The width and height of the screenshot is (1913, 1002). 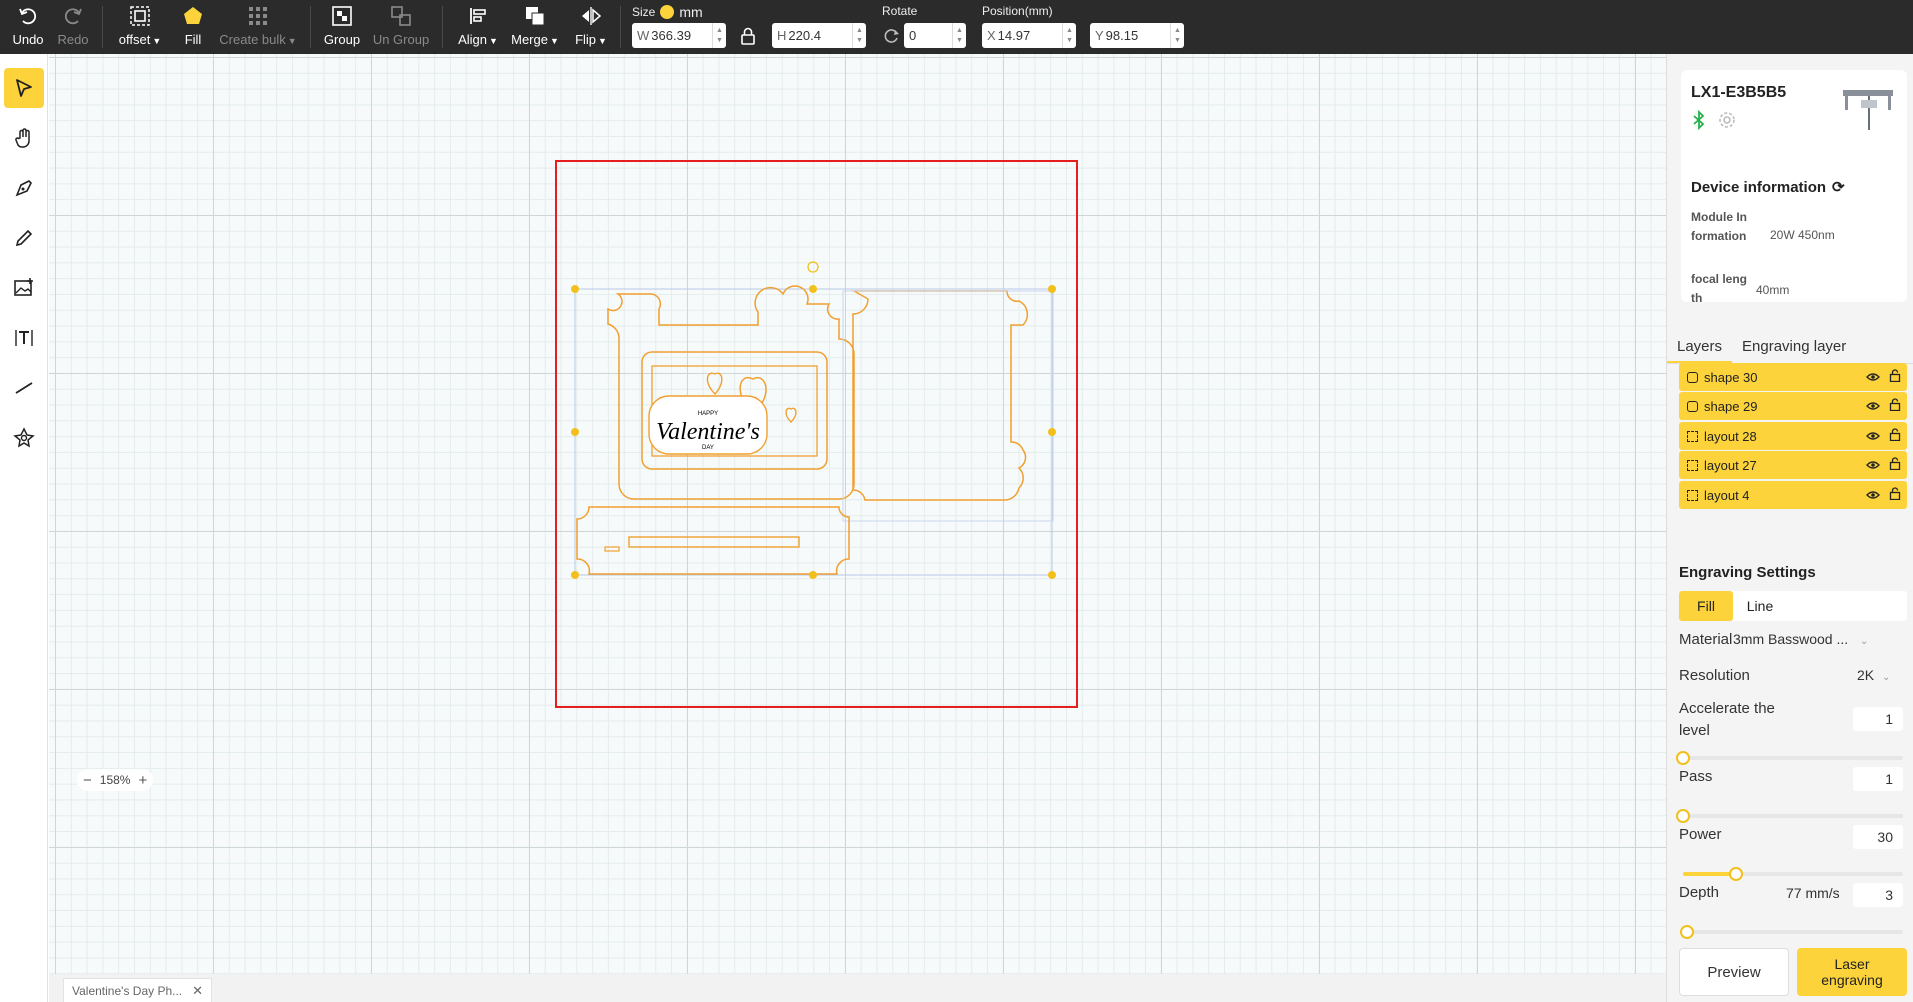 What do you see at coordinates (892, 38) in the screenshot?
I see `rotate-icon` at bounding box center [892, 38].